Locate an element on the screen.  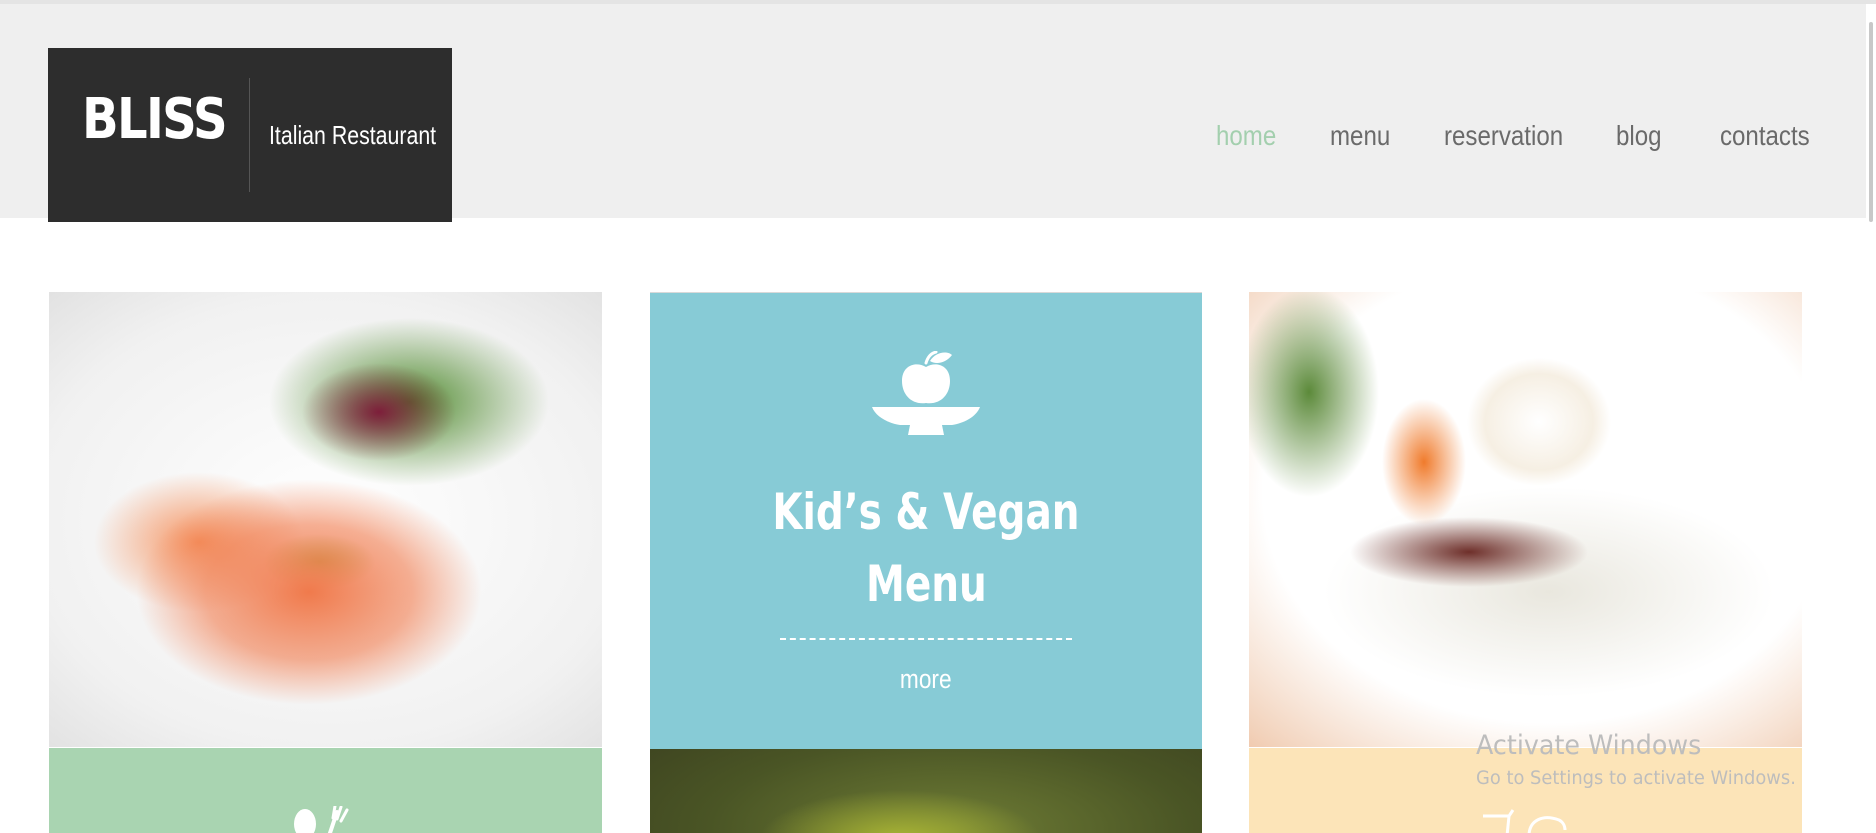
apple-bowl-icon is located at coordinates (926, 393).